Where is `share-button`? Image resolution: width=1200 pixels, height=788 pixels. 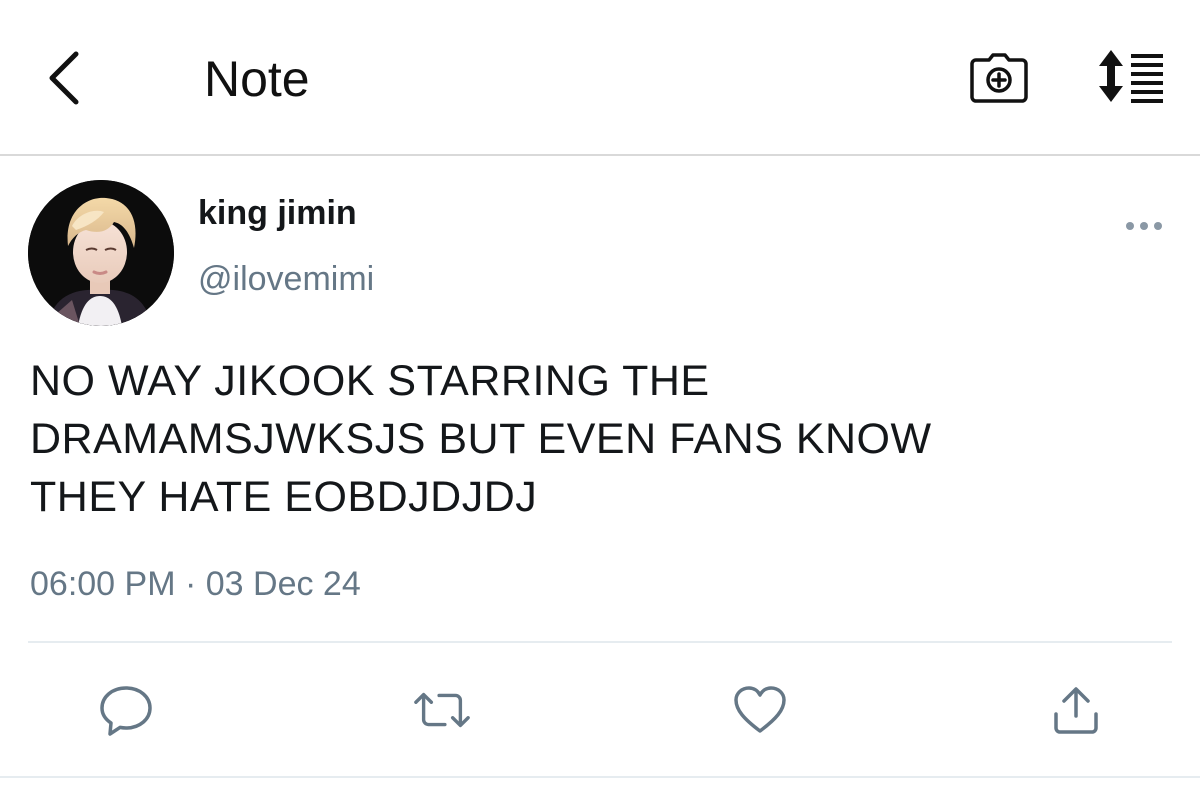 share-button is located at coordinates (1076, 710).